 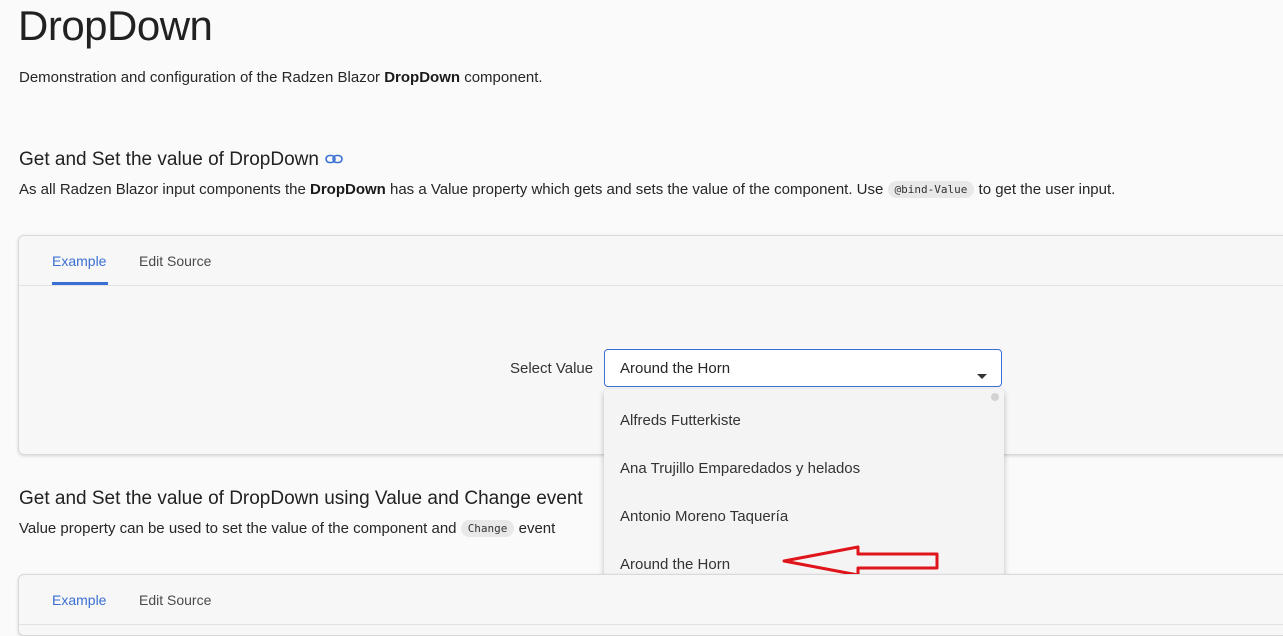 I want to click on example-card-2: Example Edit Source, so click(x=650, y=605).